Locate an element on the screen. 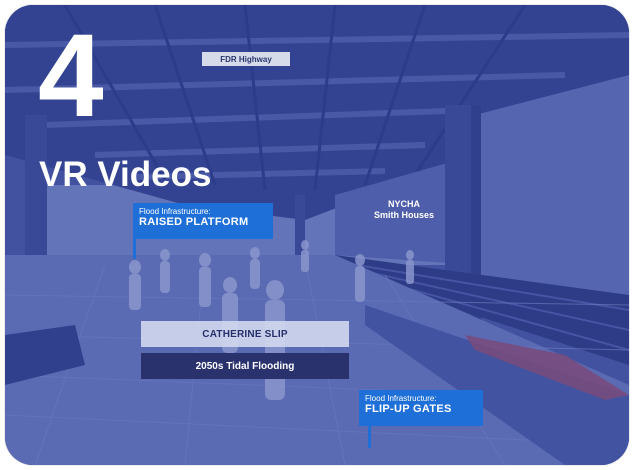  flip-up-gates-tag-caption: Flood Infrastructure: is located at coordinates (401, 398).